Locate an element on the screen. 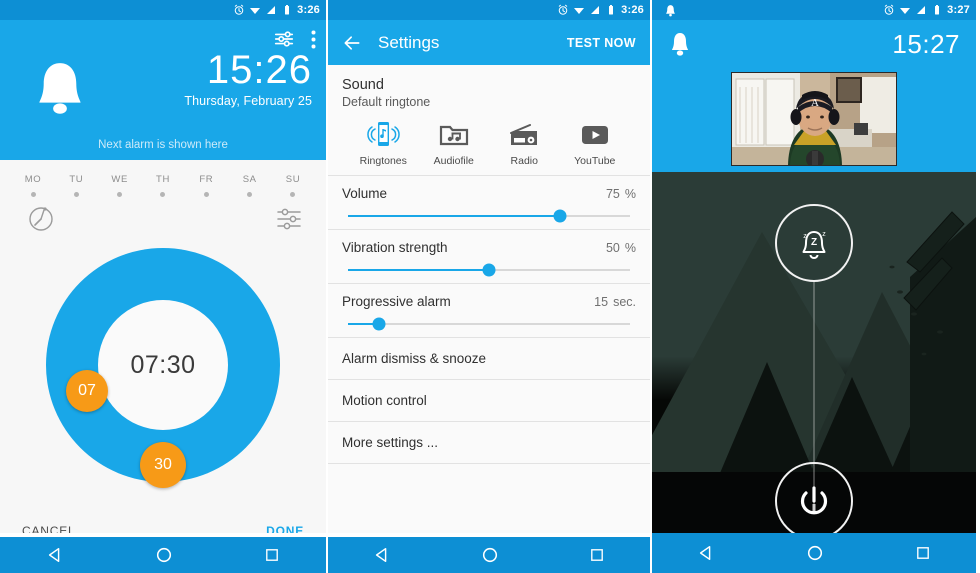  weekday-label: WE is located at coordinates (119, 179).